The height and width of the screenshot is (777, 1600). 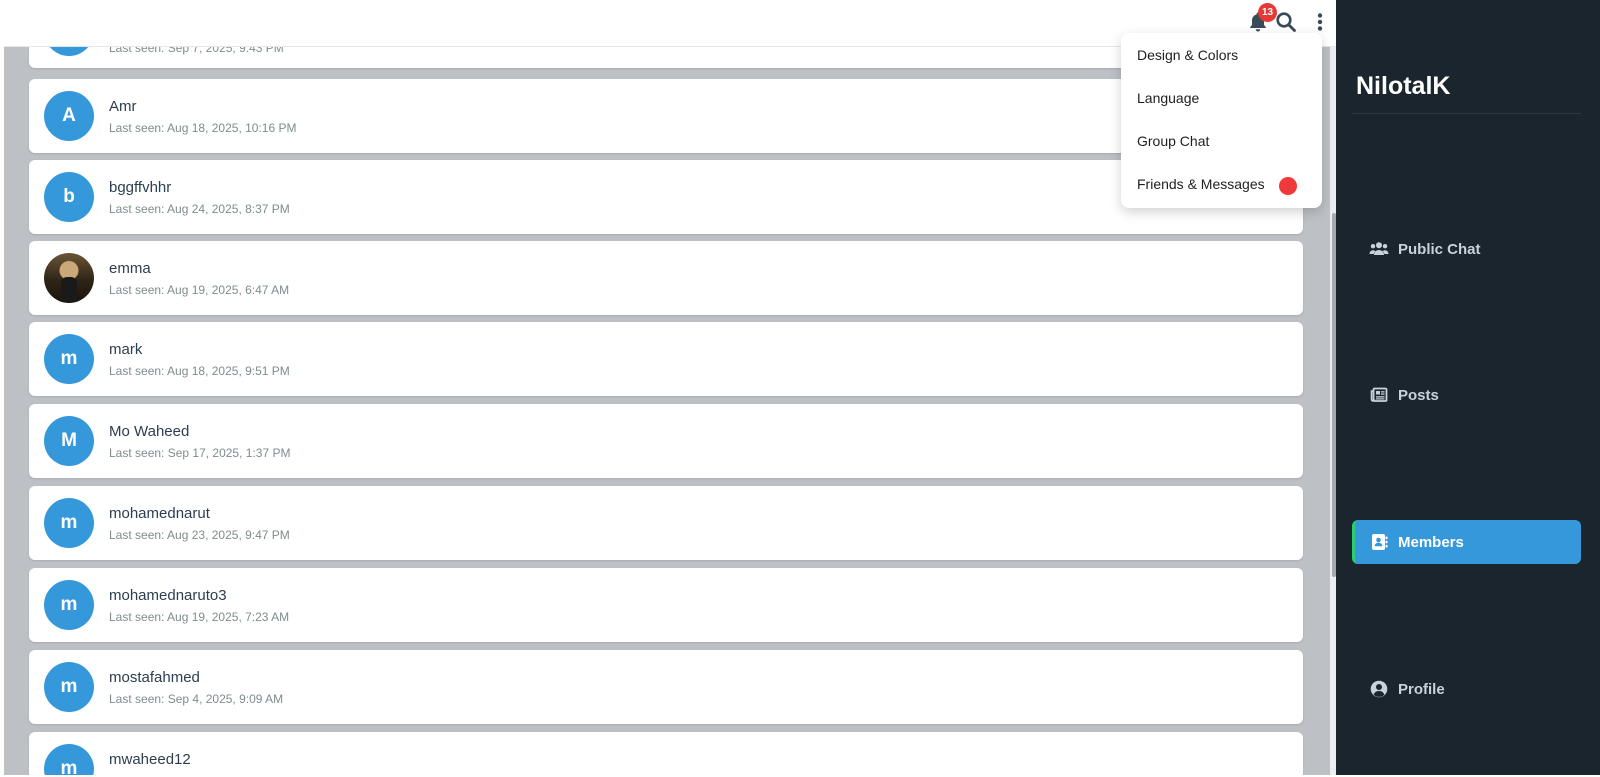 What do you see at coordinates (1431, 542) in the screenshot?
I see `sidebar-item-label: Members` at bounding box center [1431, 542].